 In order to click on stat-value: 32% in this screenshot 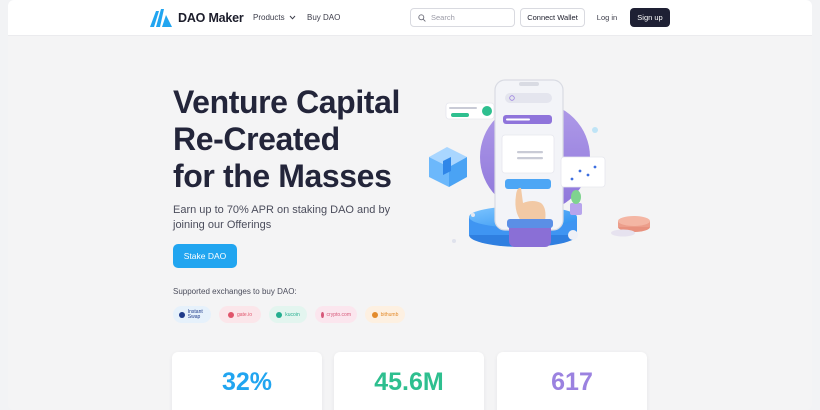, I will do `click(247, 382)`.